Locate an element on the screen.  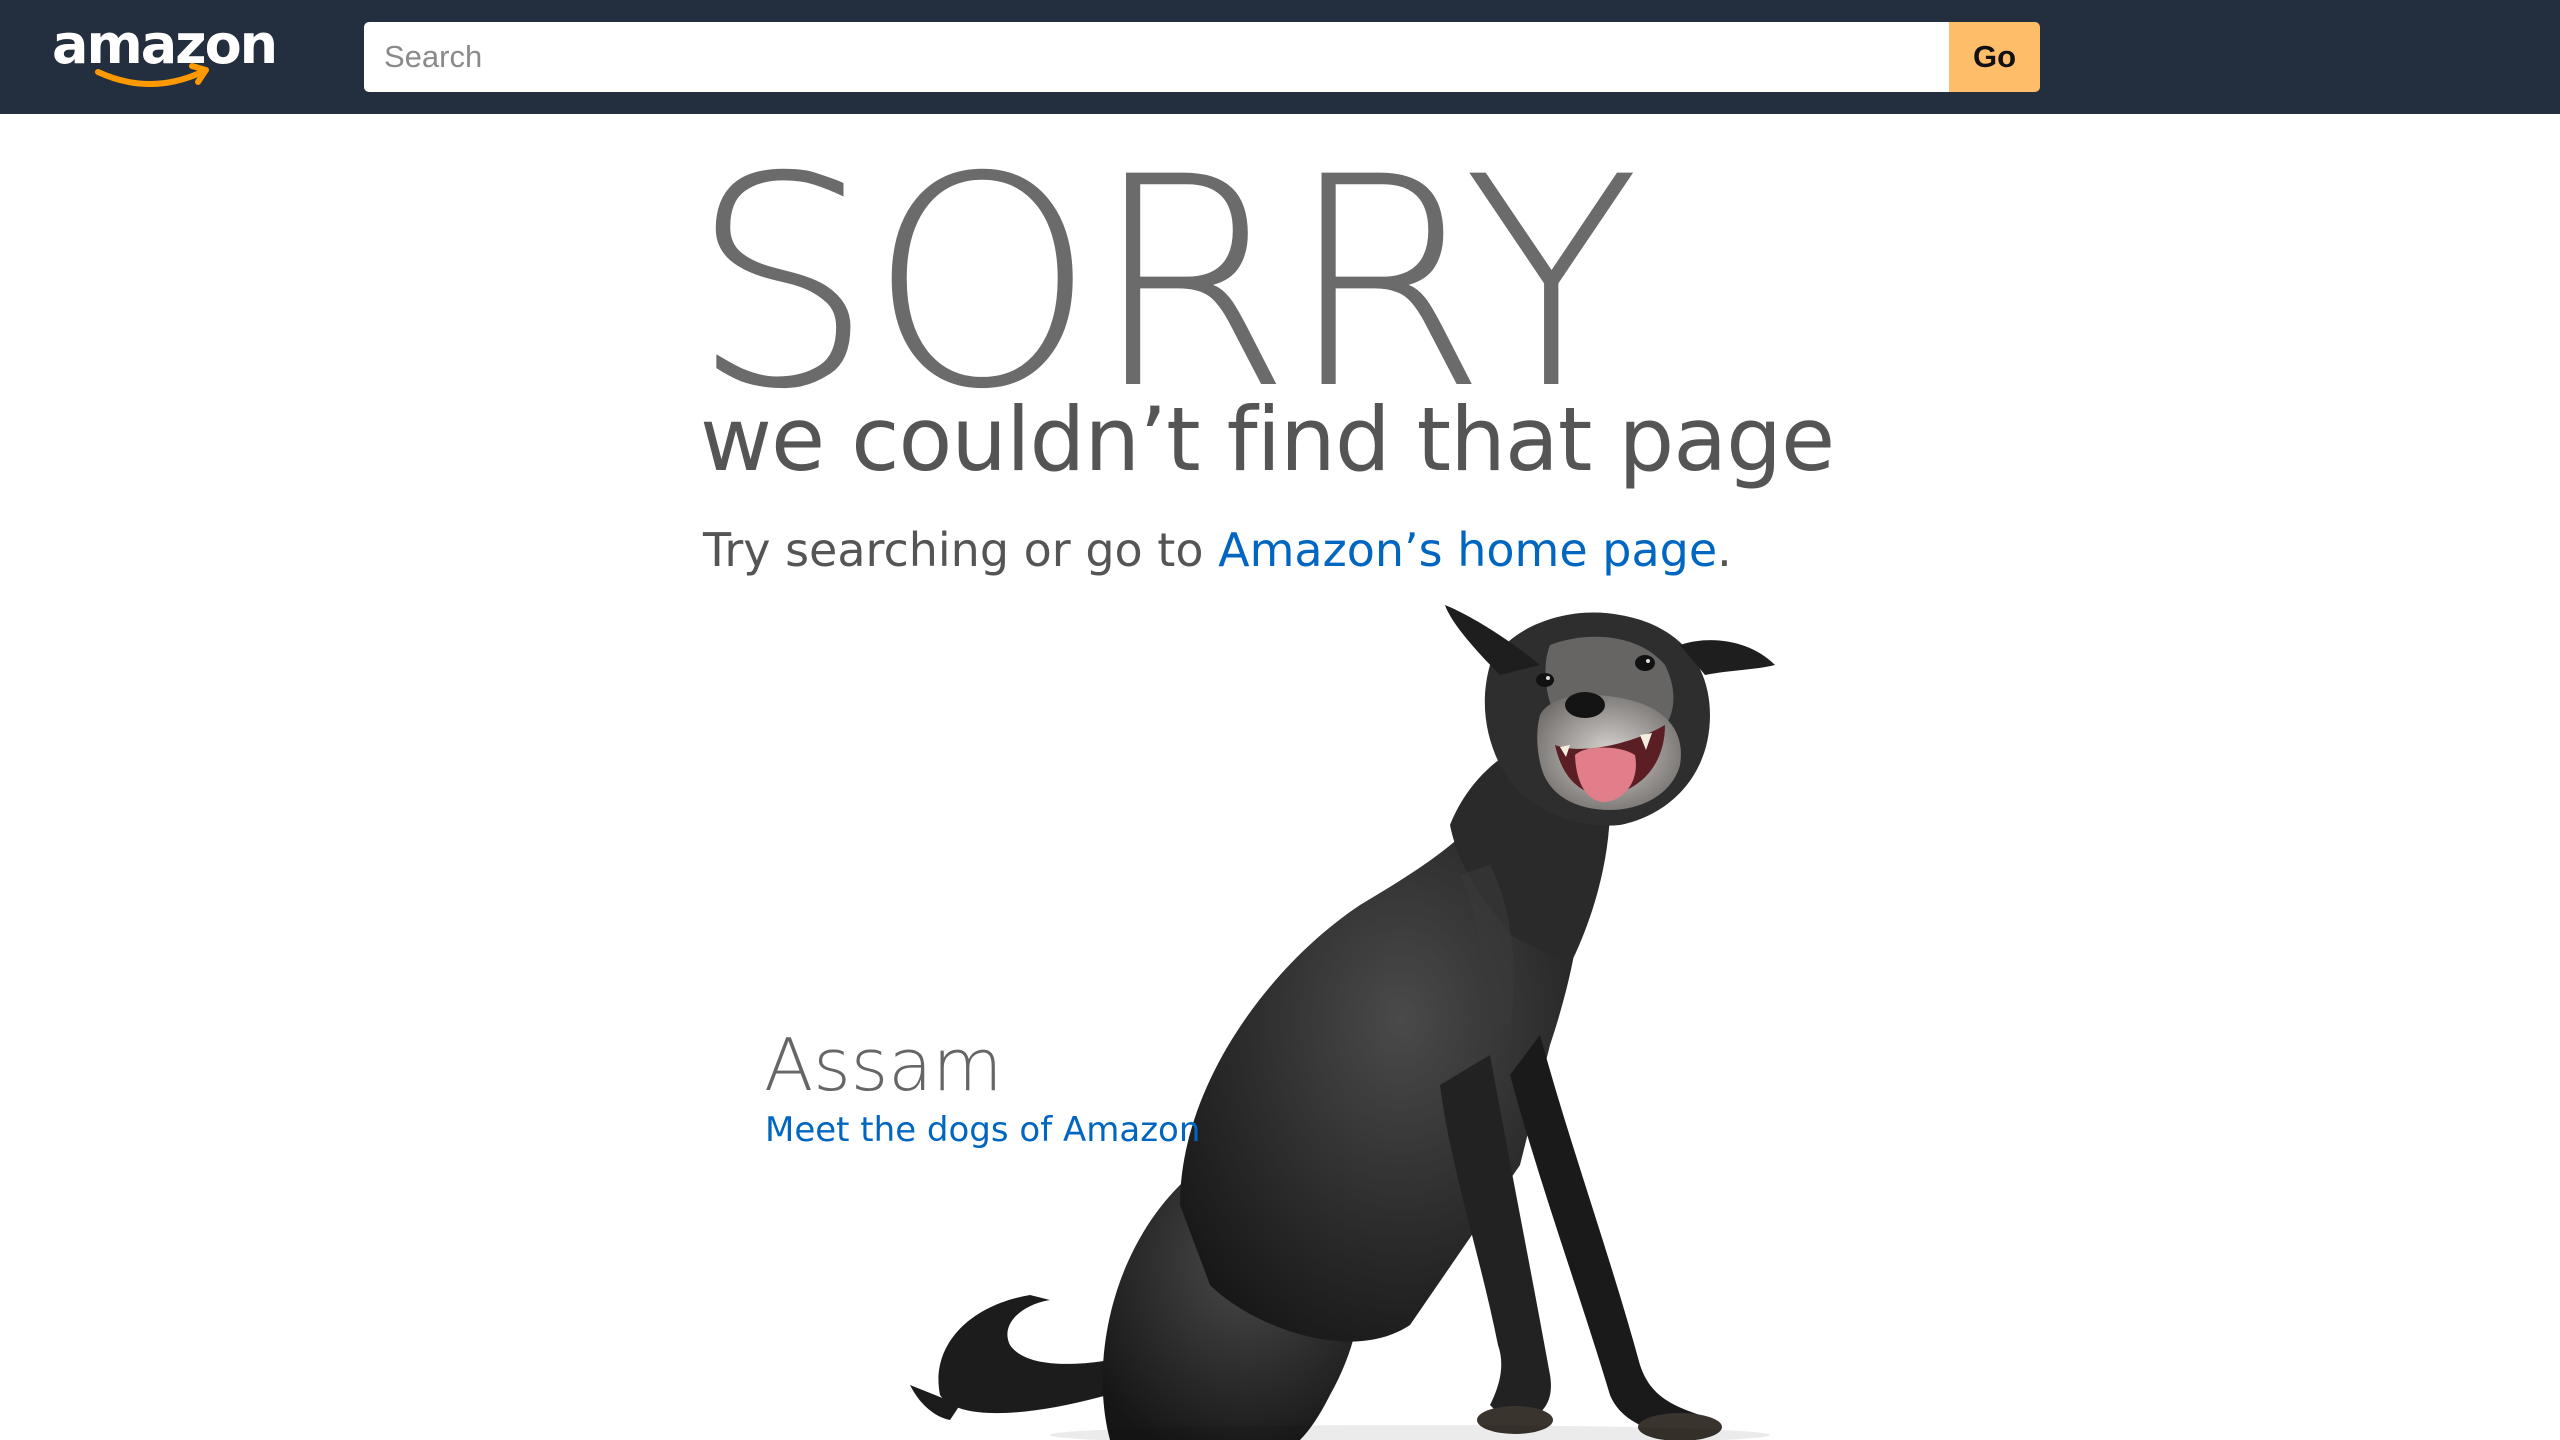
top-navigation-bar: amazon Go is located at coordinates (1280, 57).